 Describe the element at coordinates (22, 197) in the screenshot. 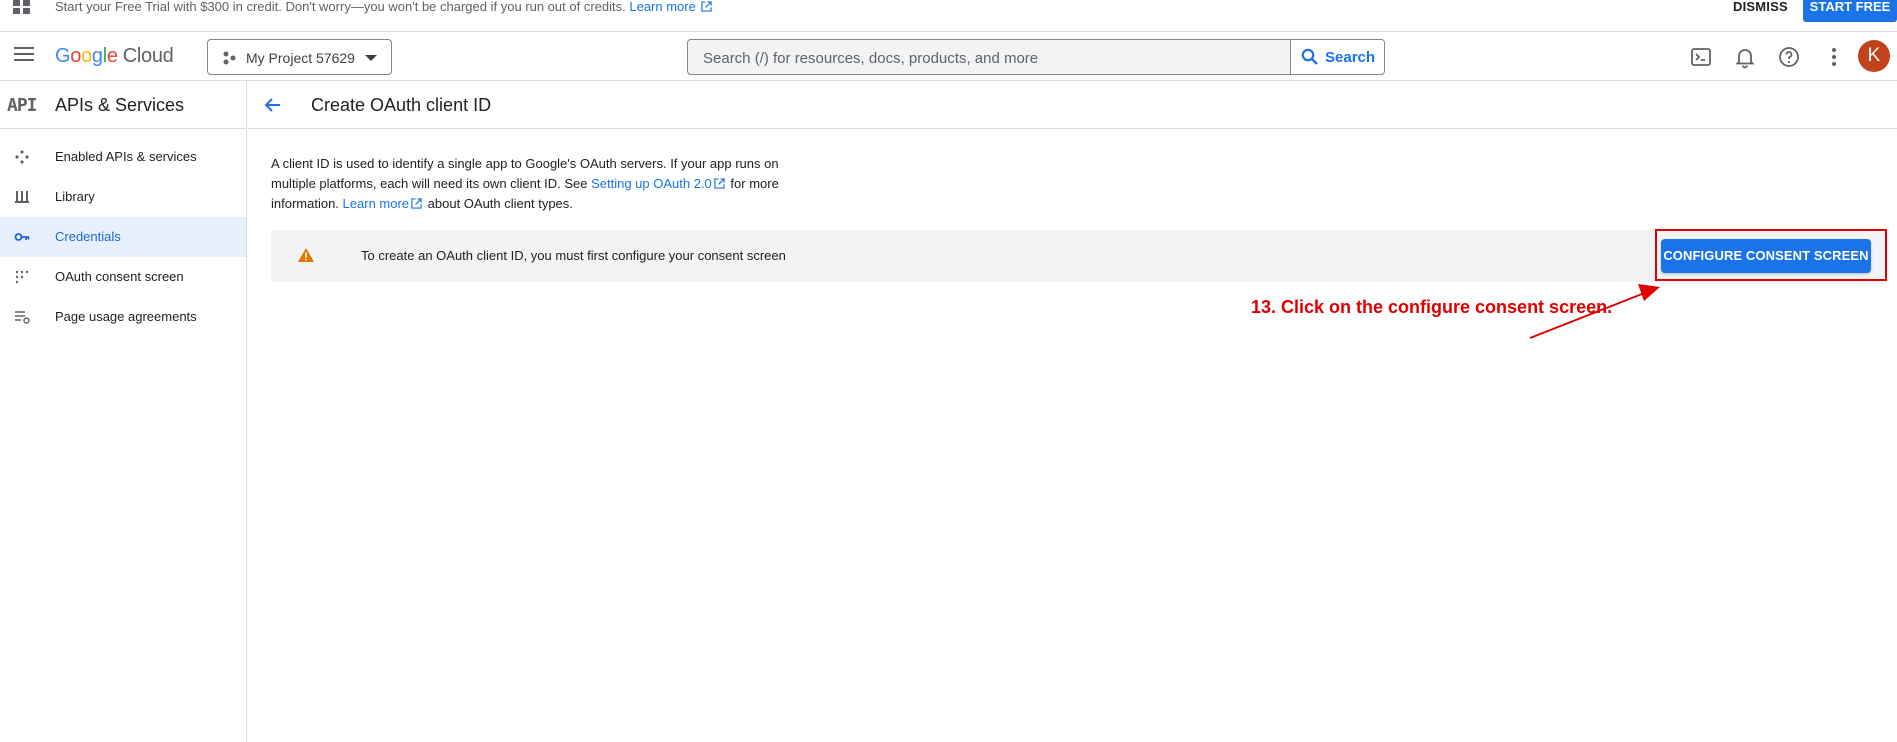

I see `library-icon` at that location.